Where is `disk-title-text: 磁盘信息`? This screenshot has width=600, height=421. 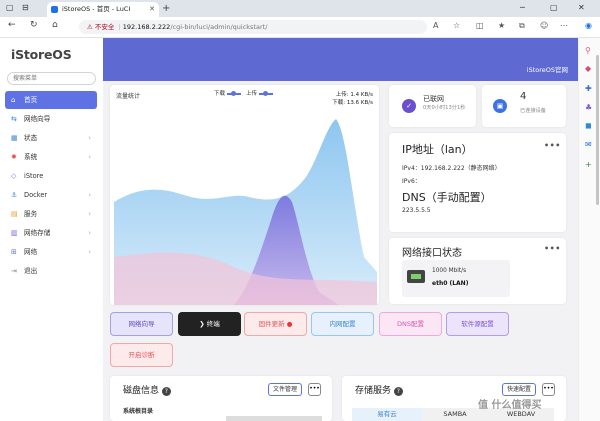
disk-title-text: 磁盘信息 is located at coordinates (141, 391).